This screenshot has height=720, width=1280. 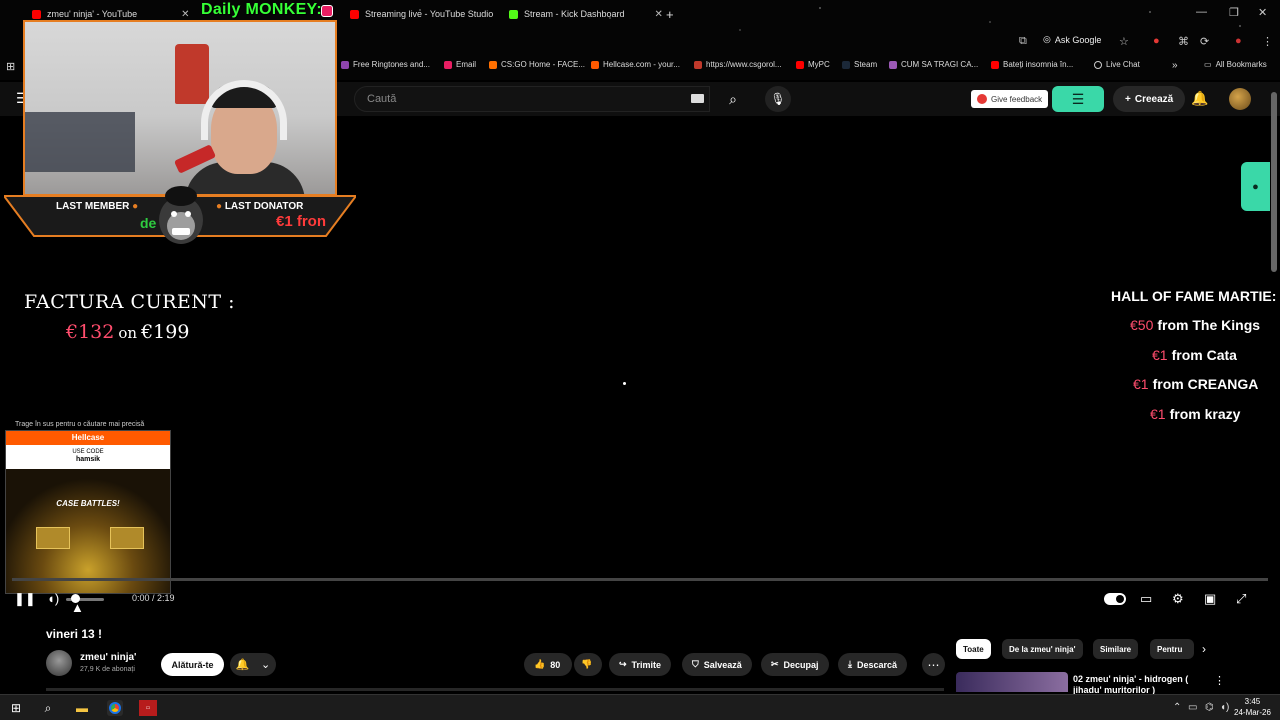 I want to click on search-input: Caută, so click(x=532, y=99).